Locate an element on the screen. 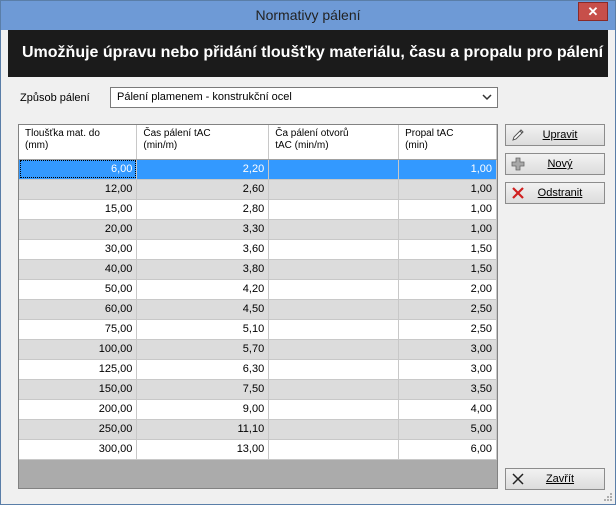 This screenshot has width=616, height=505. column-header-line: Tloušťka mat. do is located at coordinates (62, 133).